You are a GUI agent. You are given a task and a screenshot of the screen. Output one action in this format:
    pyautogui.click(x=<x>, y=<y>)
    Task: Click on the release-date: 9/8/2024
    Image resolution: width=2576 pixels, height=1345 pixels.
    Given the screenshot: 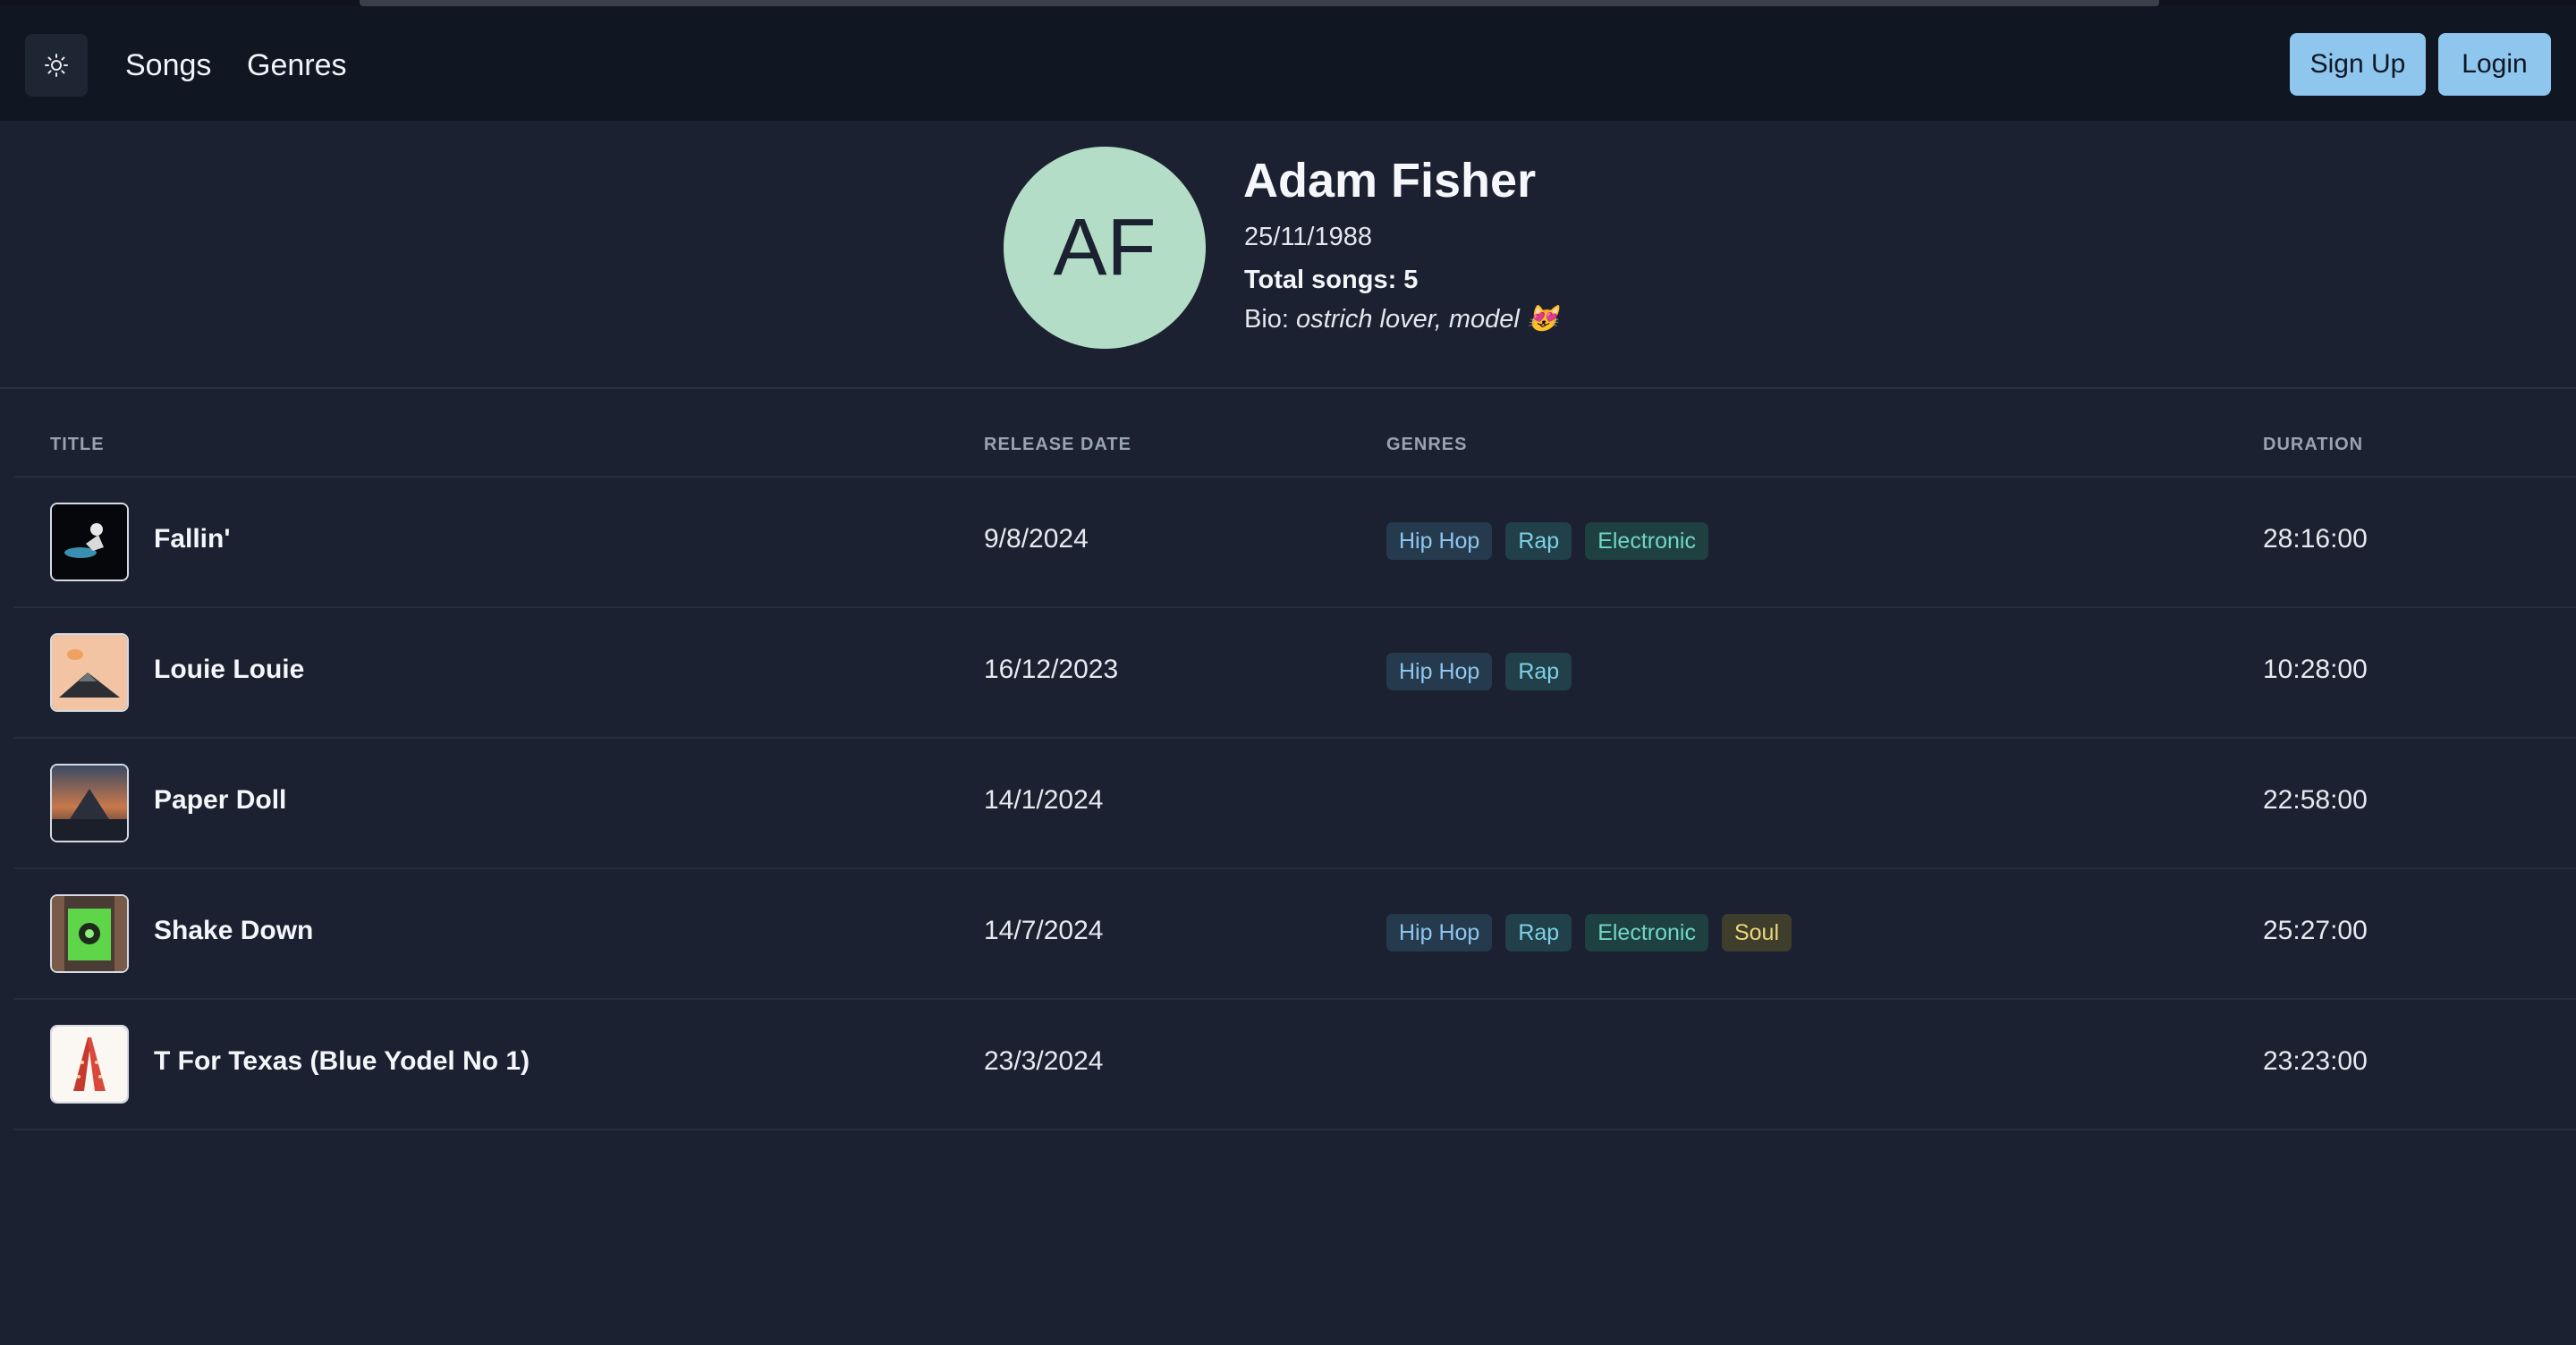 What is the action you would take?
    pyautogui.click(x=1036, y=539)
    